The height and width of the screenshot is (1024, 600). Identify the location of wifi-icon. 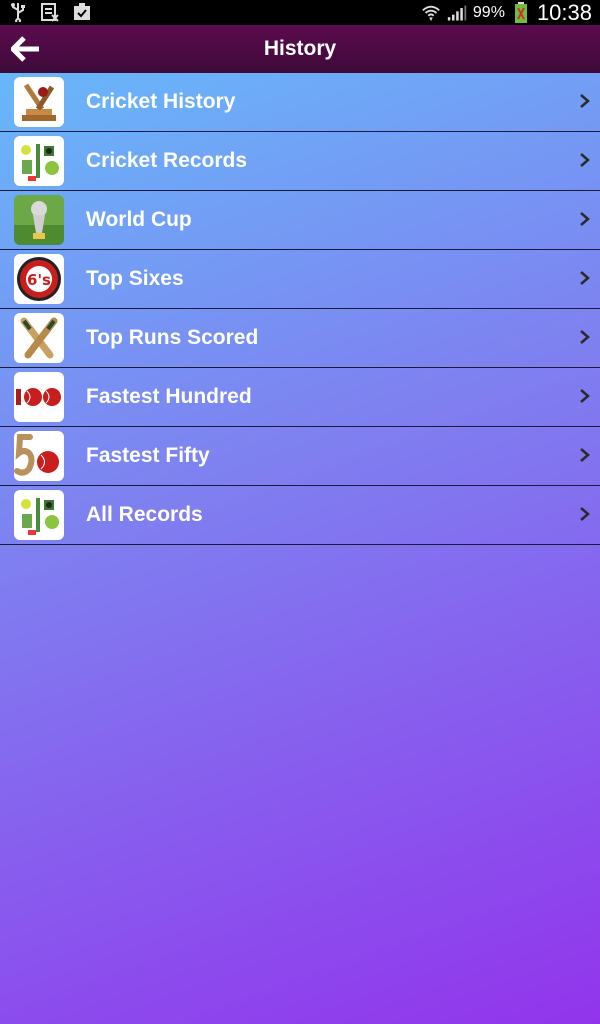
(431, 13).